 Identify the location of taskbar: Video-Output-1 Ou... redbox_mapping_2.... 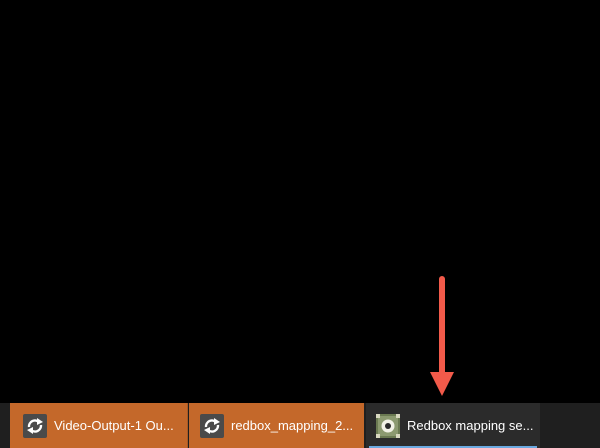
(300, 425).